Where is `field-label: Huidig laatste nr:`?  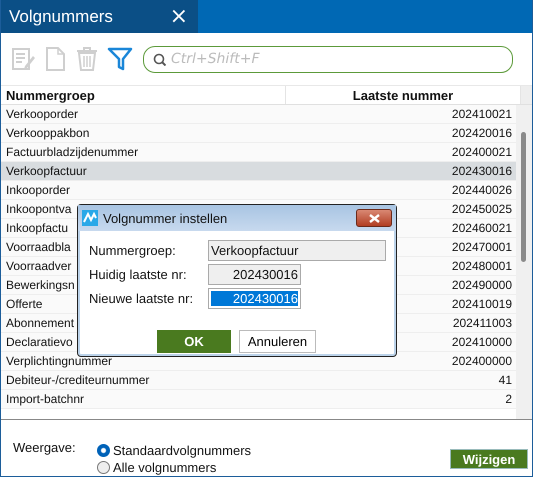 field-label: Huidig laatste nr: is located at coordinates (138, 274).